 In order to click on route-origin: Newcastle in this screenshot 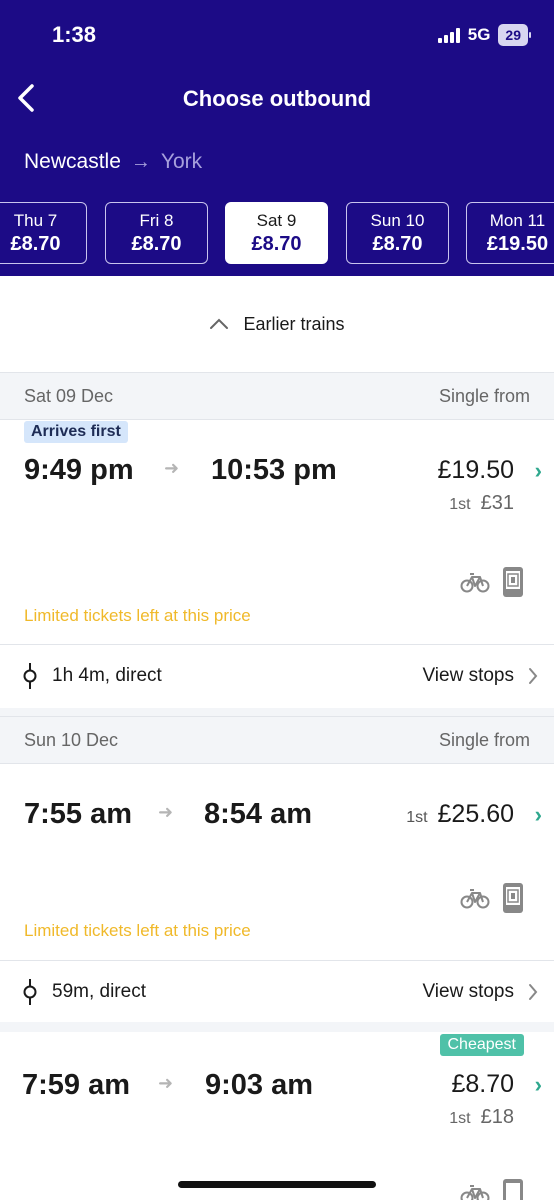, I will do `click(72, 161)`.